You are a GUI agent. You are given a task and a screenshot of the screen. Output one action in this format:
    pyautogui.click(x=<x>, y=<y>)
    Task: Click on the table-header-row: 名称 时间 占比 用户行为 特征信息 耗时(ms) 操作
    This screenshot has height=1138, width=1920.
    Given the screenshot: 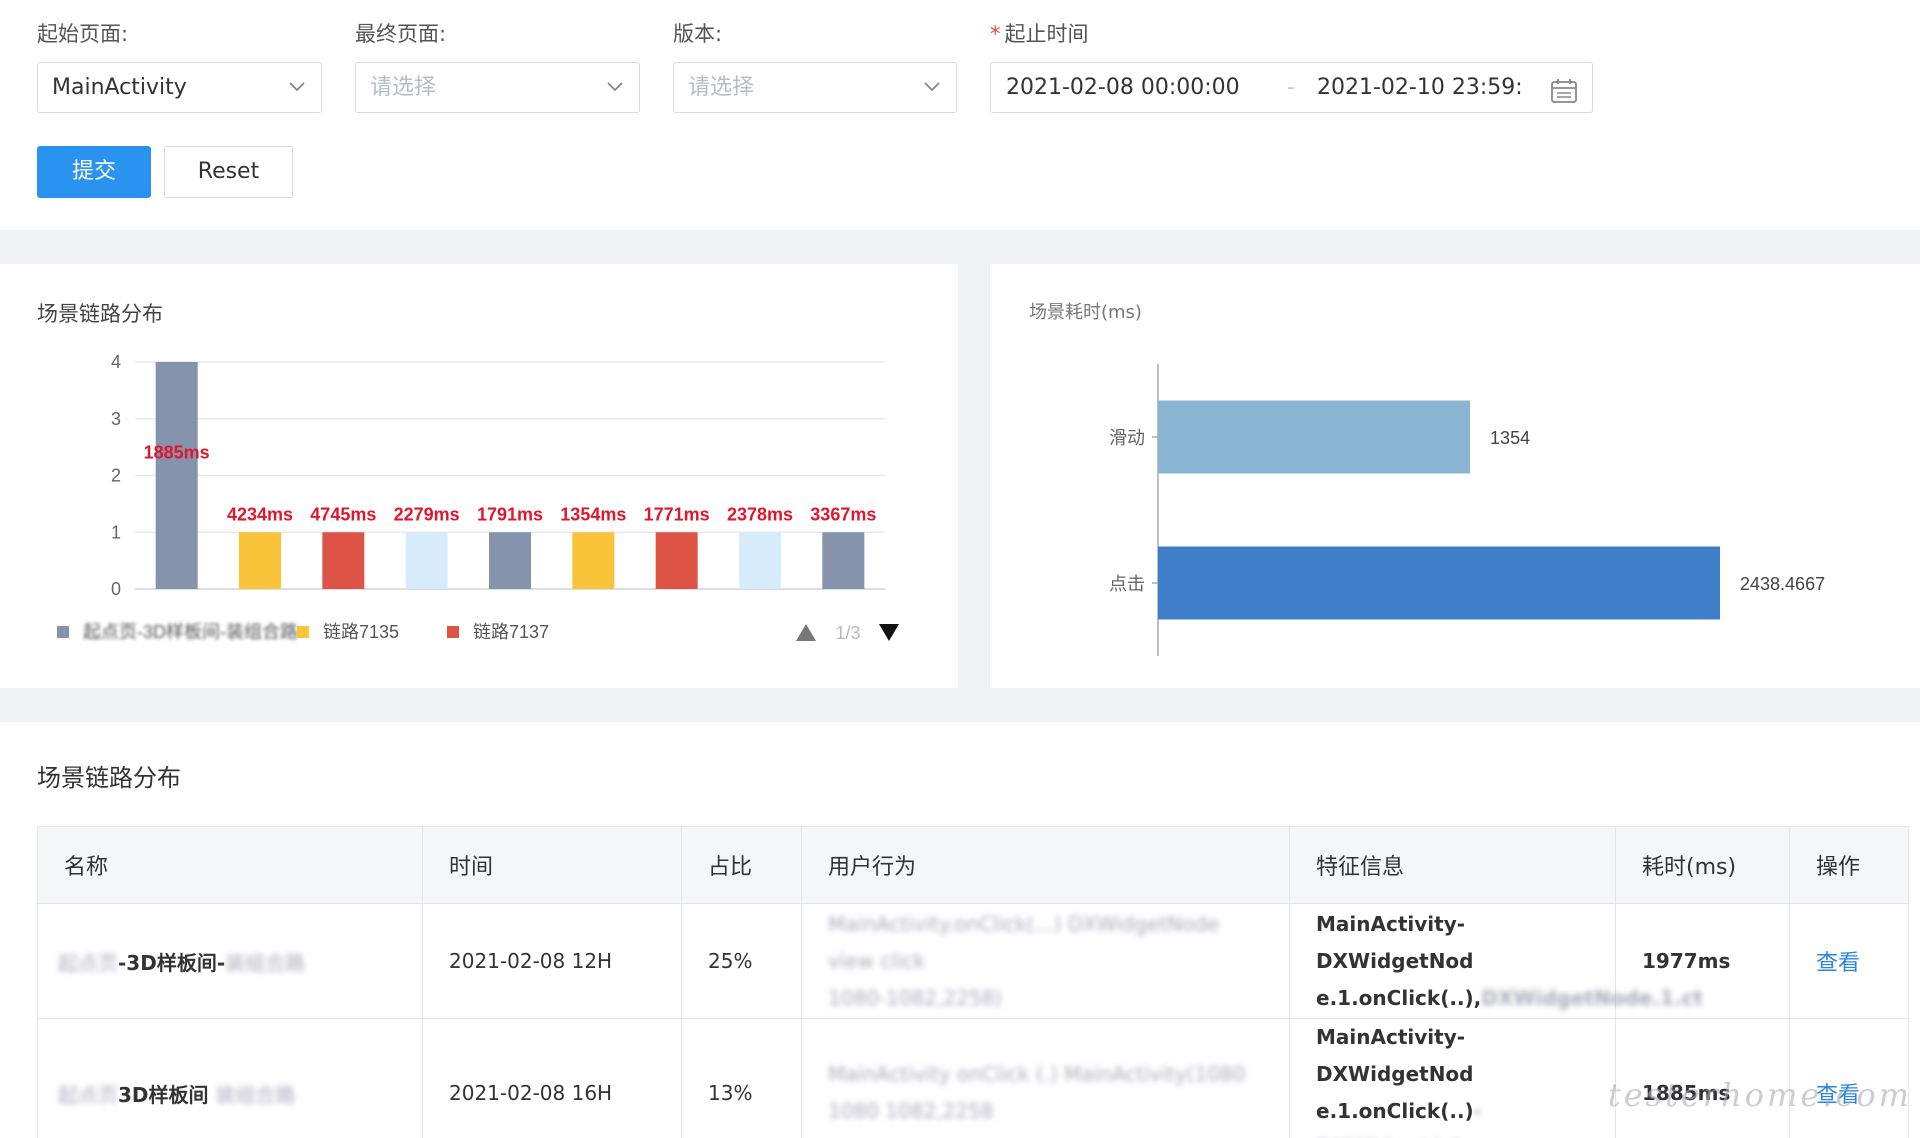 What is the action you would take?
    pyautogui.click(x=973, y=865)
    